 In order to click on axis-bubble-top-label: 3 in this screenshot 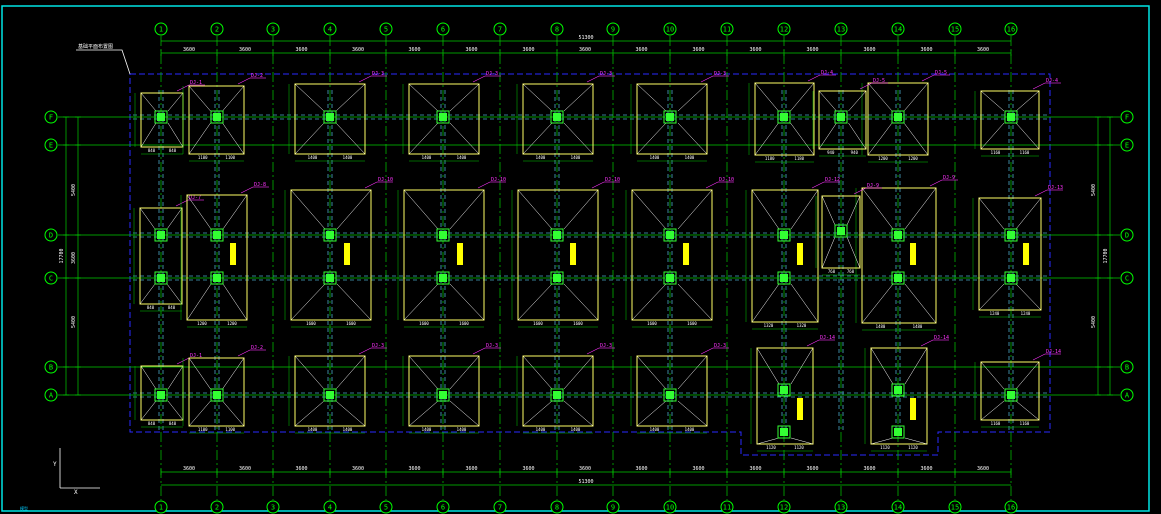, I will do `click(273, 30)`.